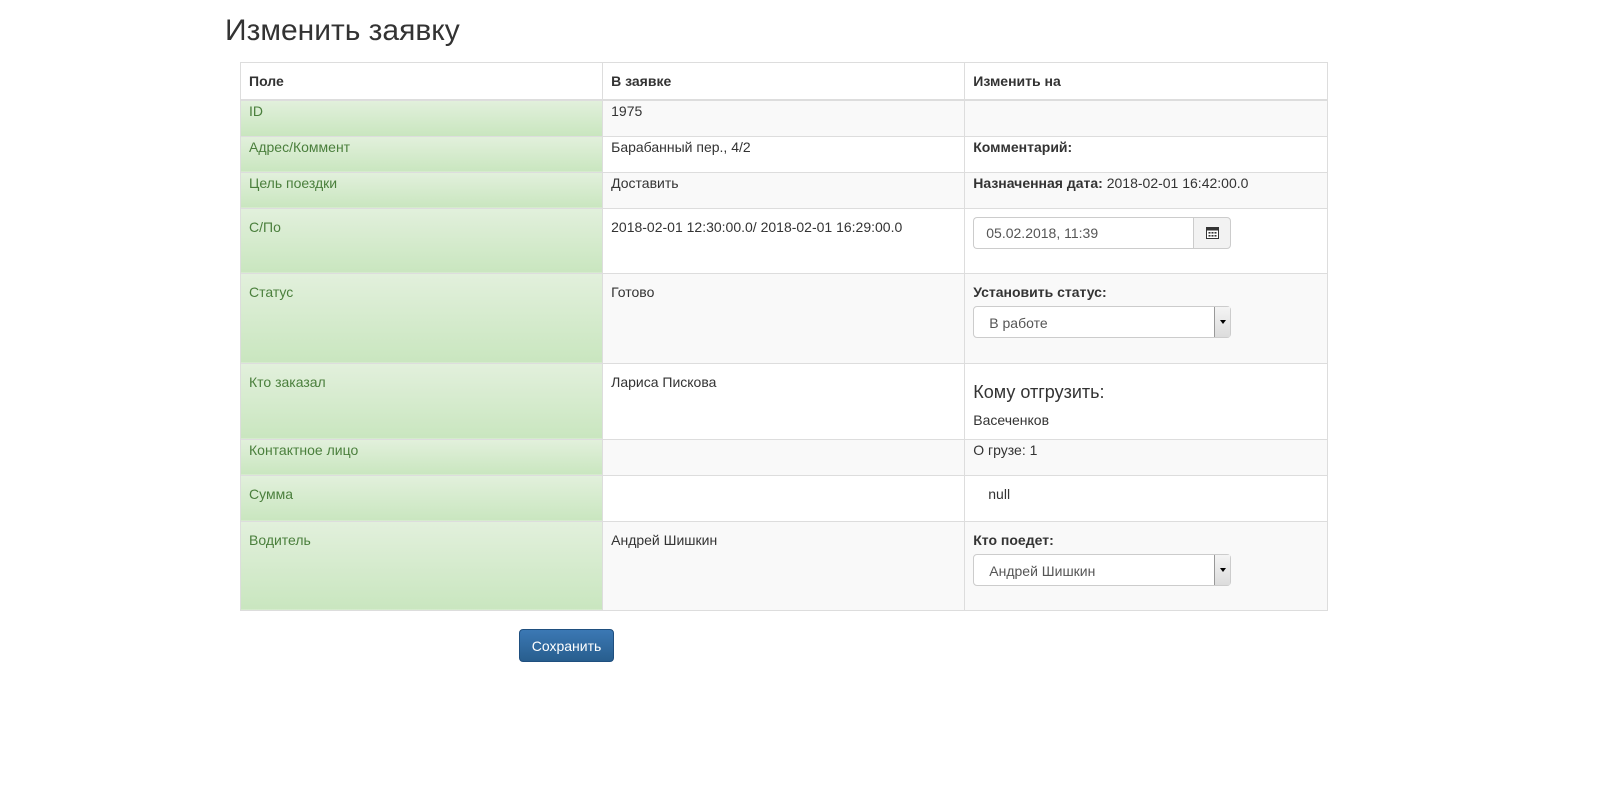 The height and width of the screenshot is (786, 1600). What do you see at coordinates (1042, 570) in the screenshot?
I see `driver-select-value: Андрей Шишкин` at bounding box center [1042, 570].